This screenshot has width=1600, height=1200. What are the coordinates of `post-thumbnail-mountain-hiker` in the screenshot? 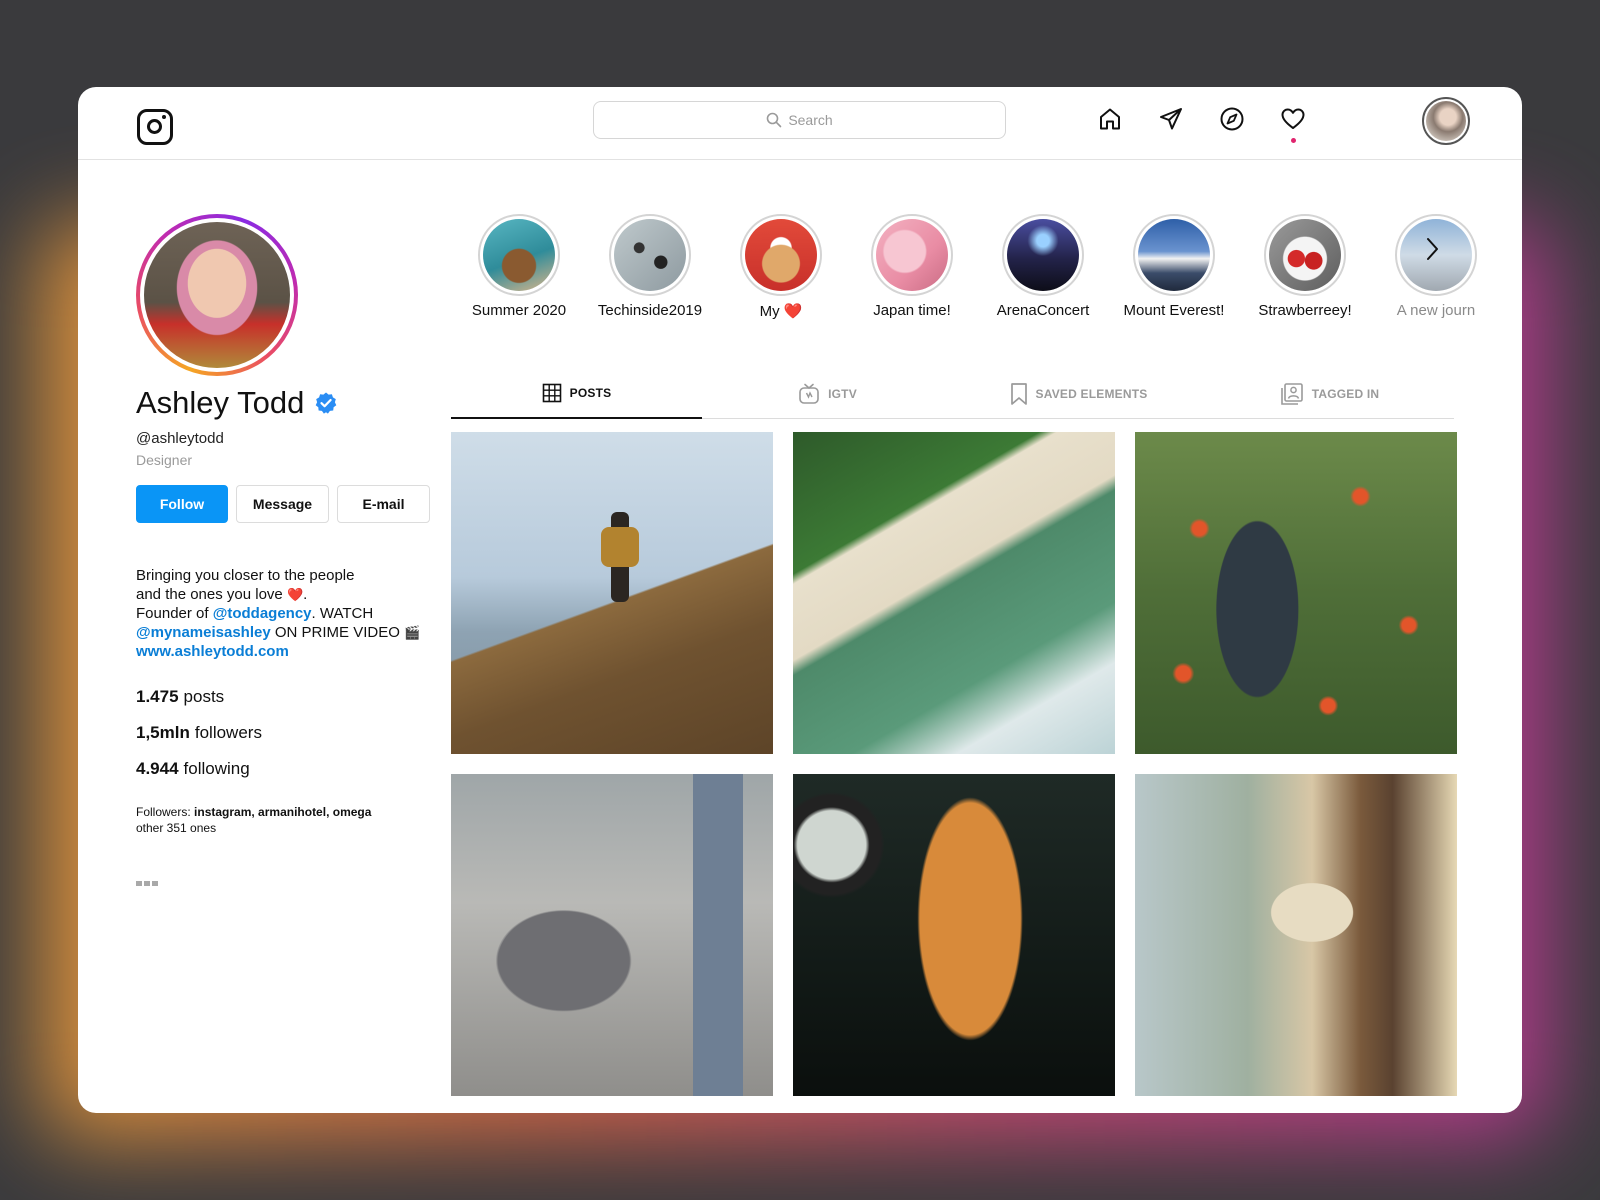 It's located at (612, 593).